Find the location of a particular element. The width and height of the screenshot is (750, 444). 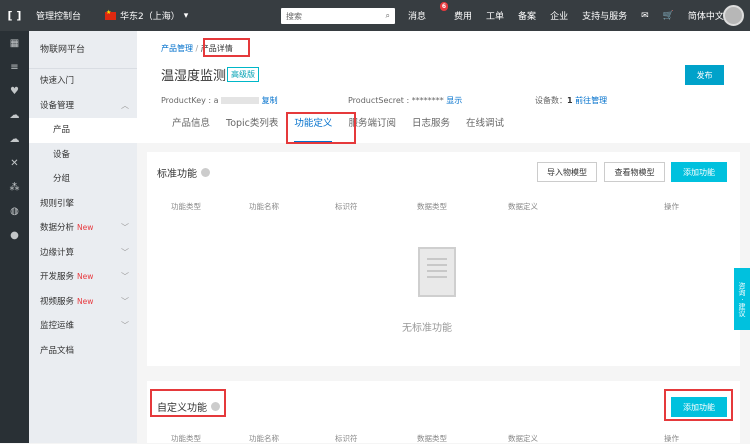

grid-icon: ▦ is located at coordinates (14, 43).